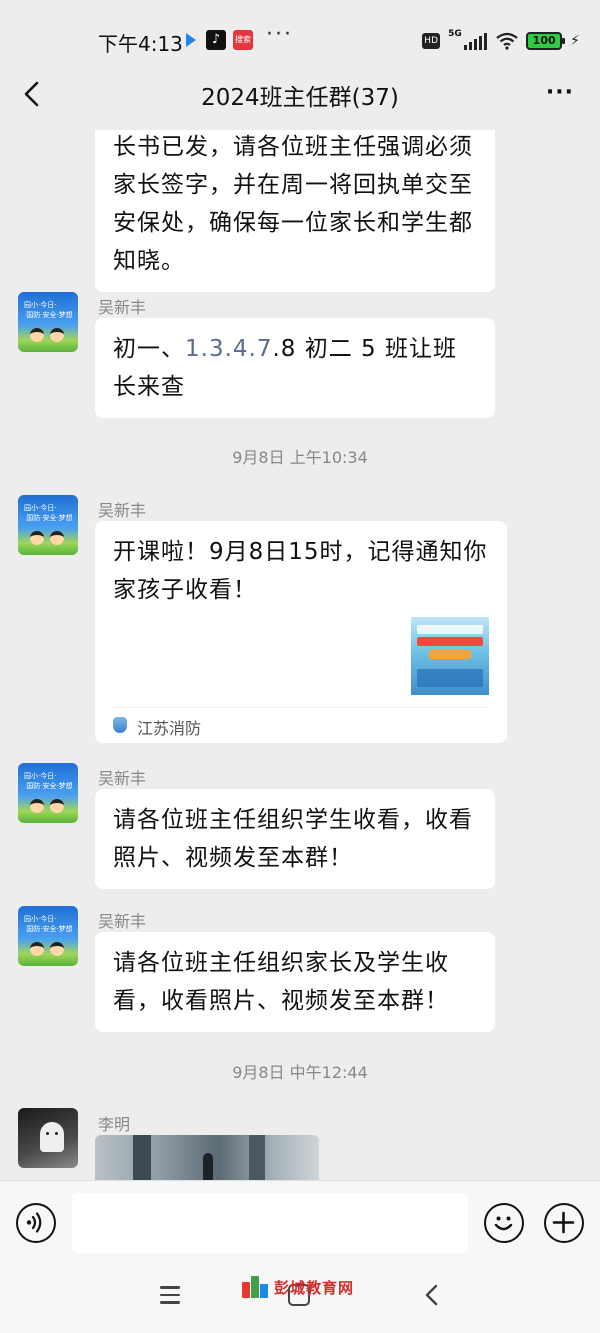 The image size is (600, 1333). I want to click on avatar, so click(48, 1138).